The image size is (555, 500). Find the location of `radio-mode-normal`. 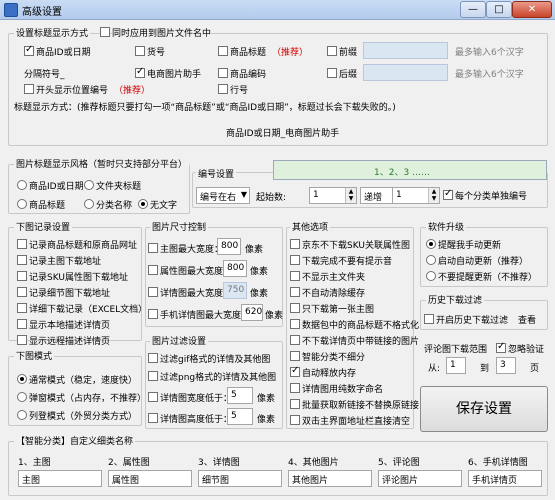

radio-mode-normal is located at coordinates (22, 379).